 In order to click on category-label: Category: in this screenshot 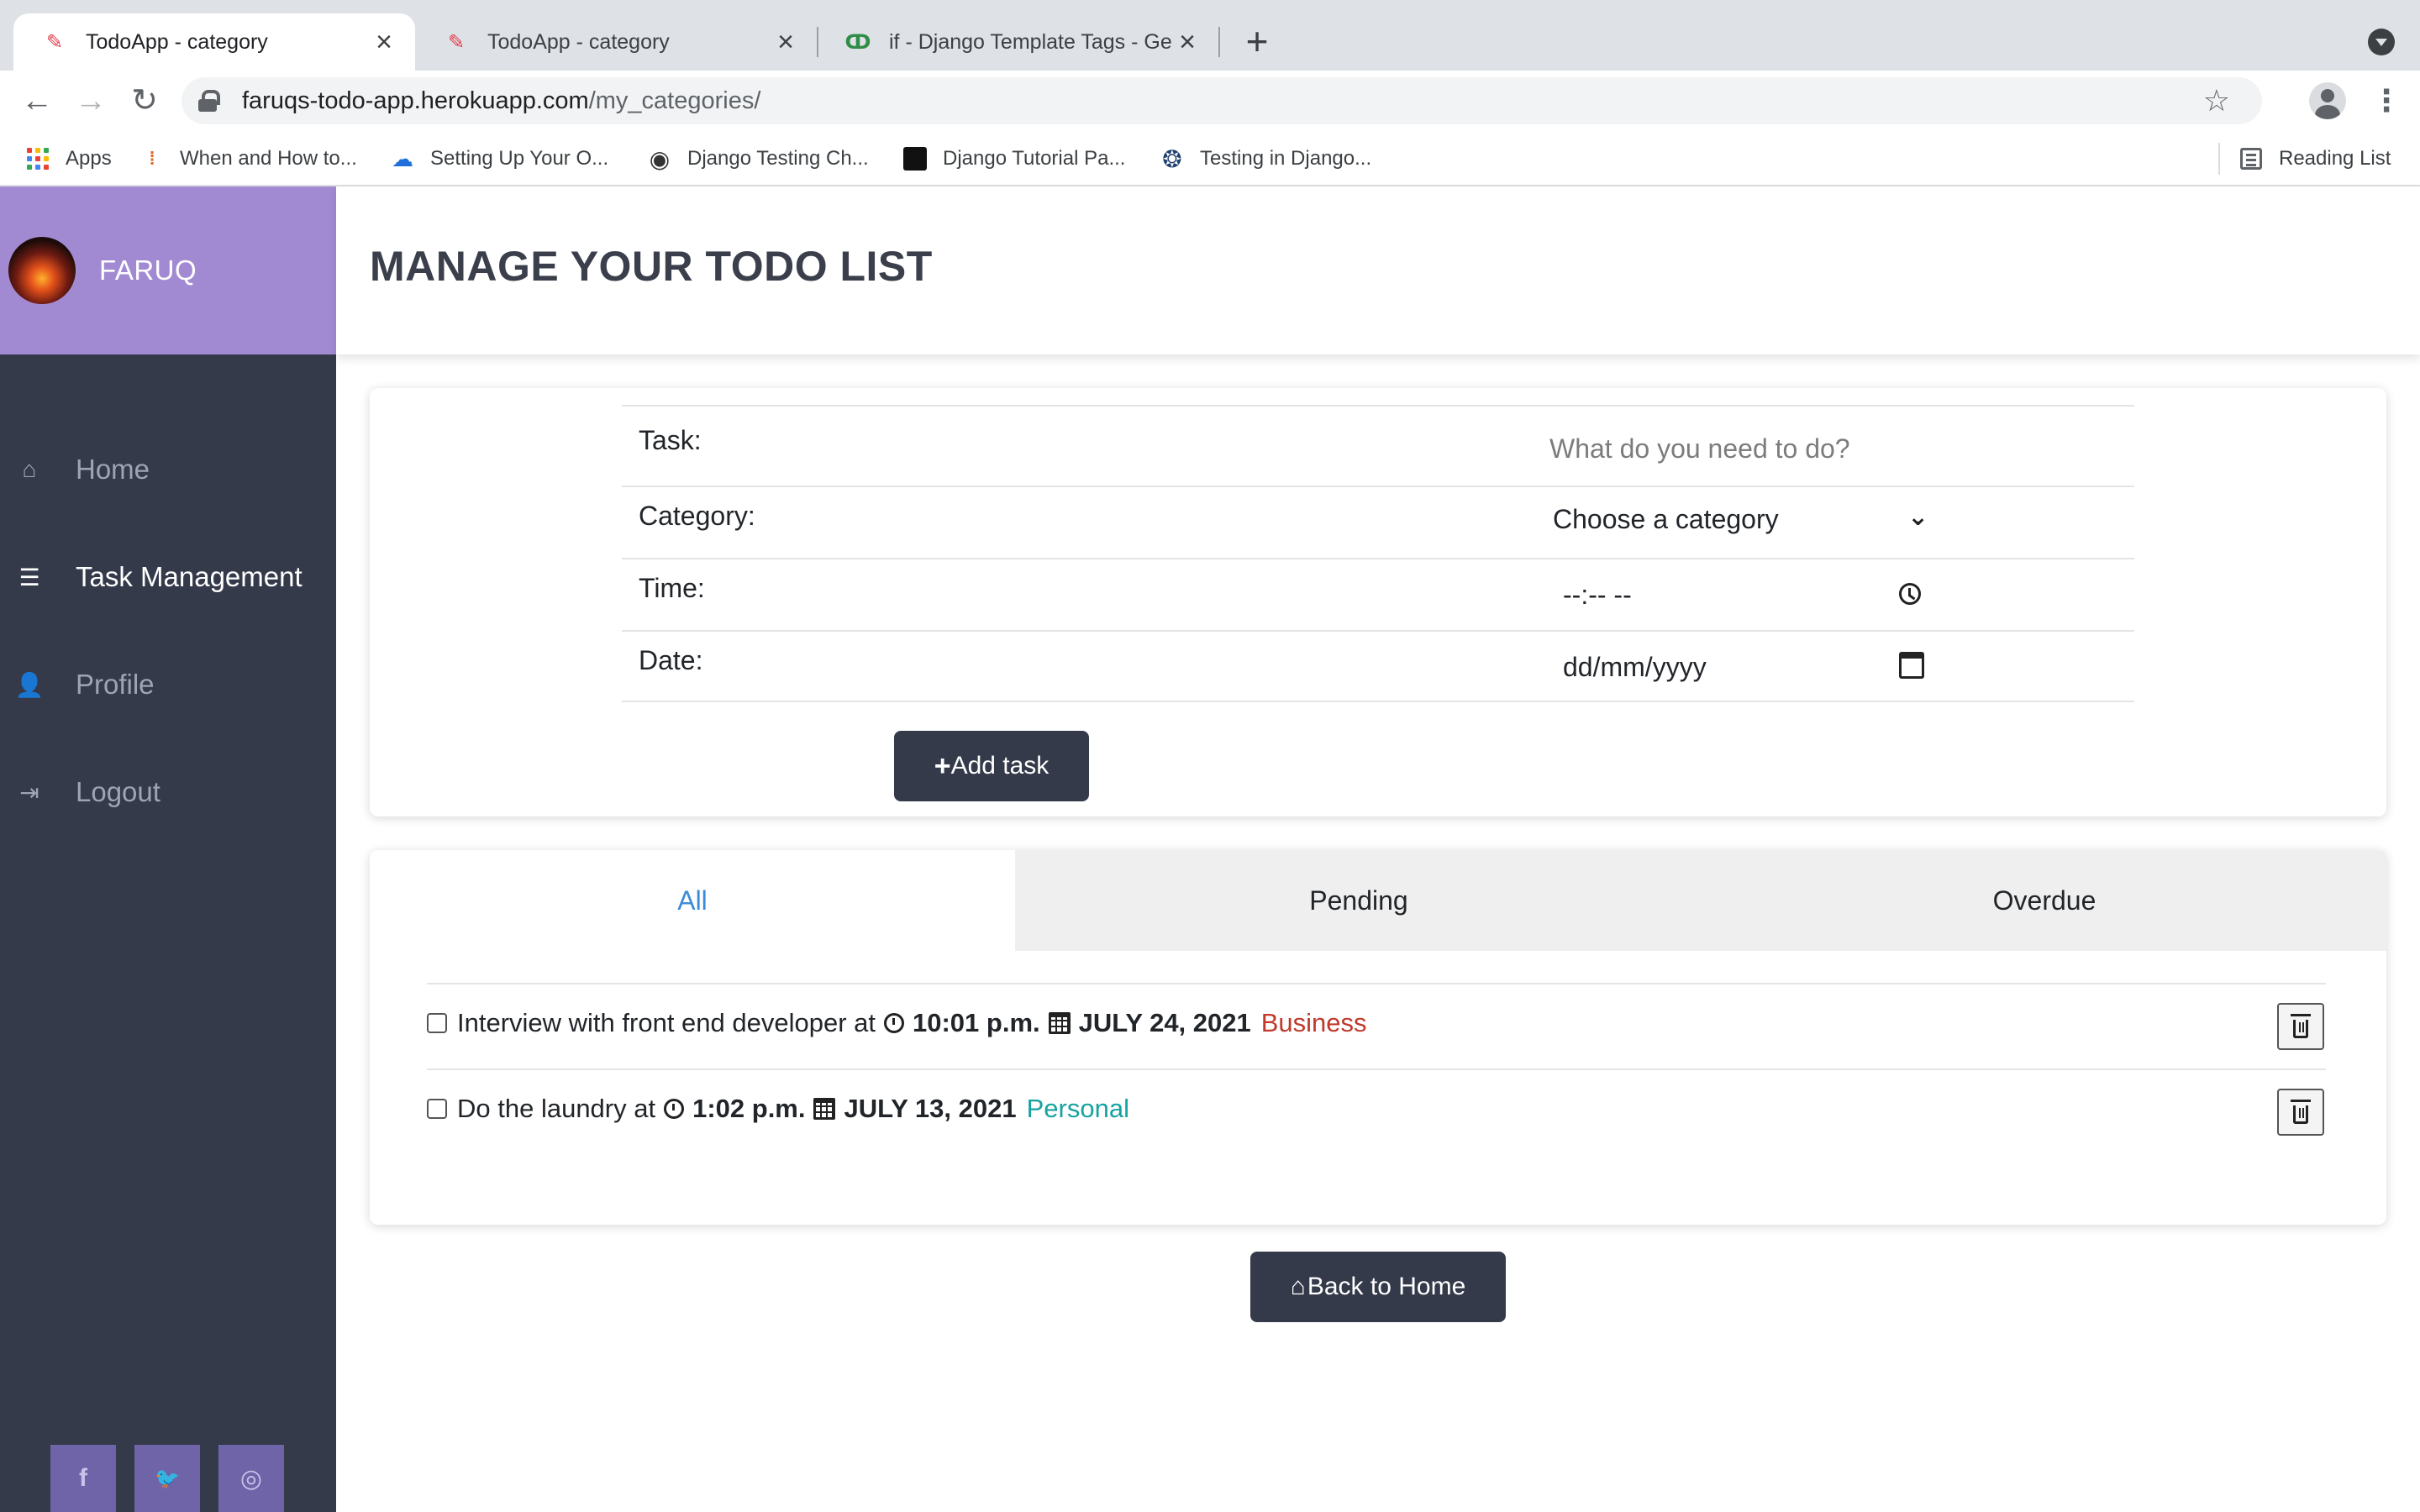, I will do `click(697, 516)`.